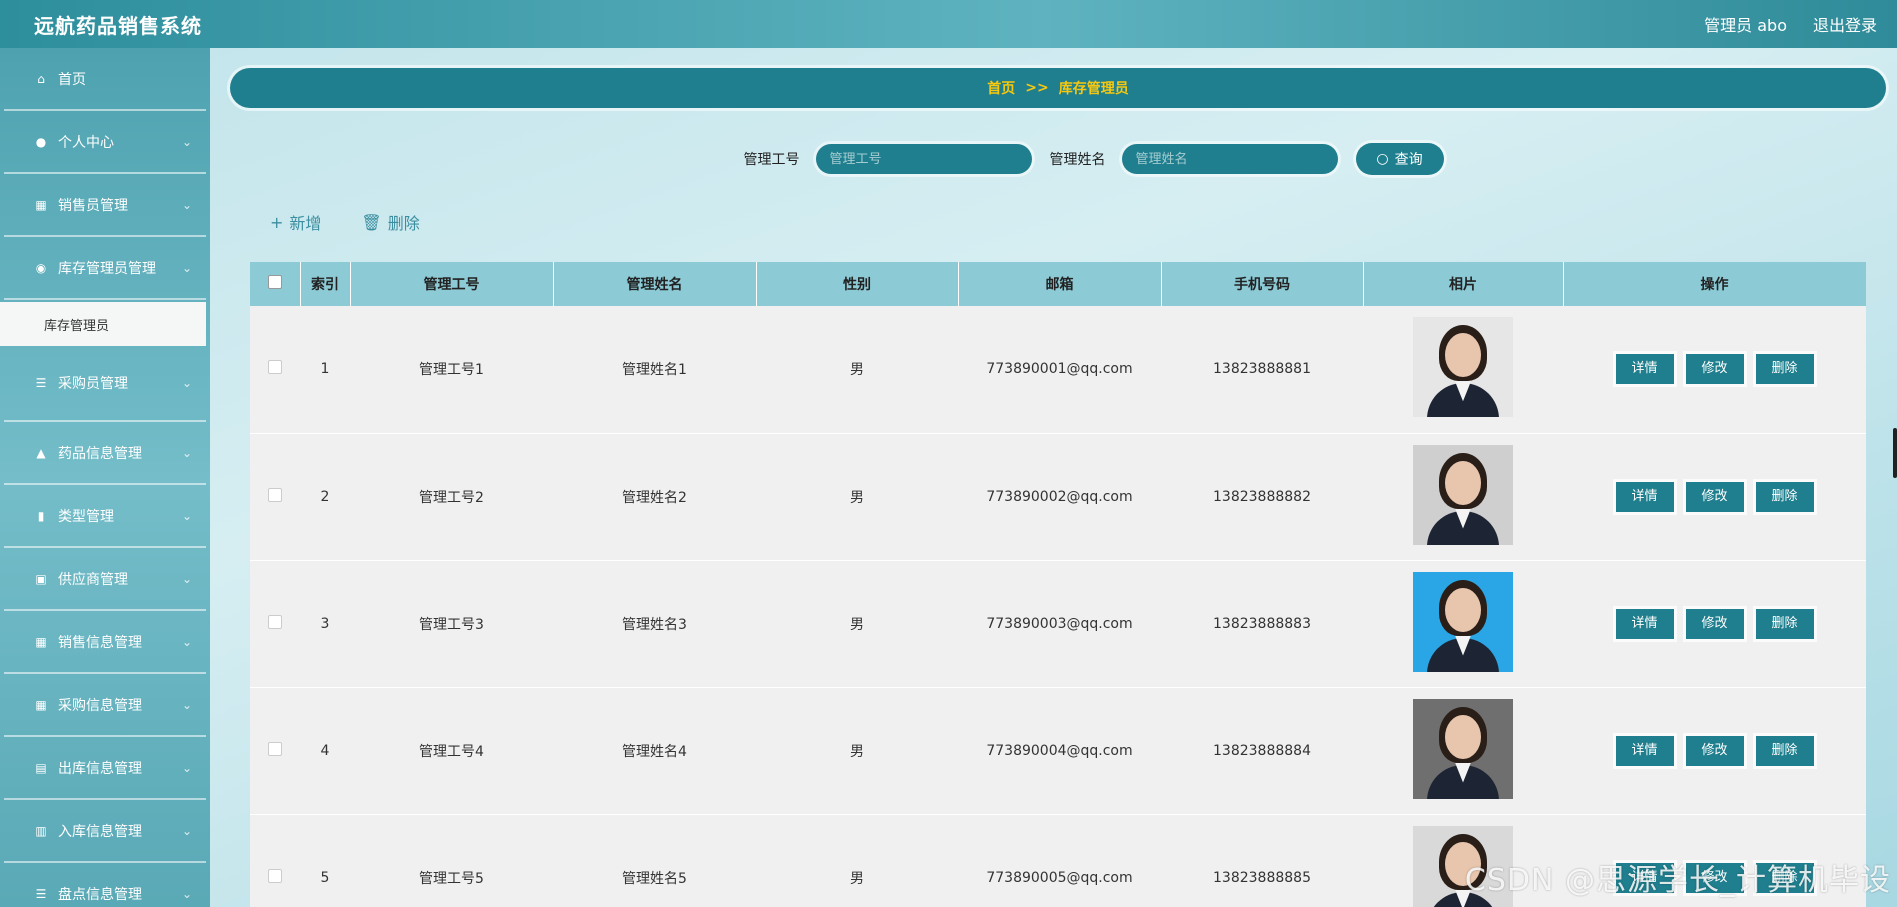 The height and width of the screenshot is (907, 1897). What do you see at coordinates (654, 370) in the screenshot?
I see `staff-name-cell: 管理姓名1` at bounding box center [654, 370].